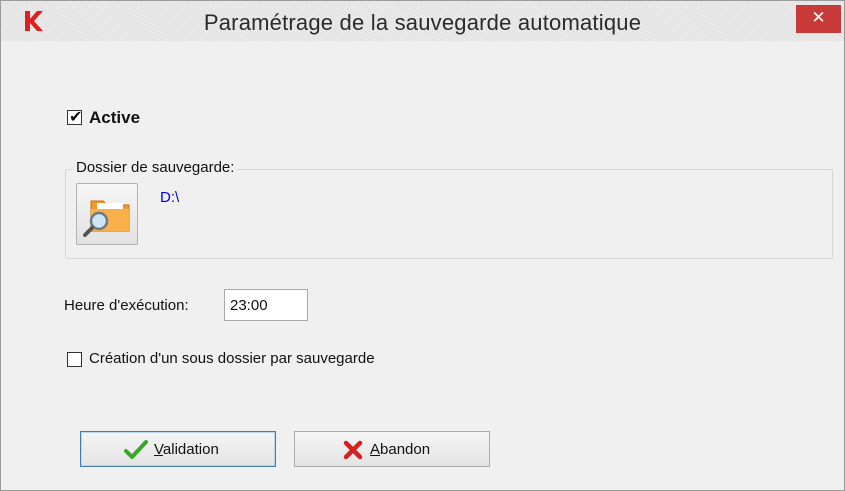 This screenshot has height=491, width=845. I want to click on validate-button: Validation, so click(178, 449).